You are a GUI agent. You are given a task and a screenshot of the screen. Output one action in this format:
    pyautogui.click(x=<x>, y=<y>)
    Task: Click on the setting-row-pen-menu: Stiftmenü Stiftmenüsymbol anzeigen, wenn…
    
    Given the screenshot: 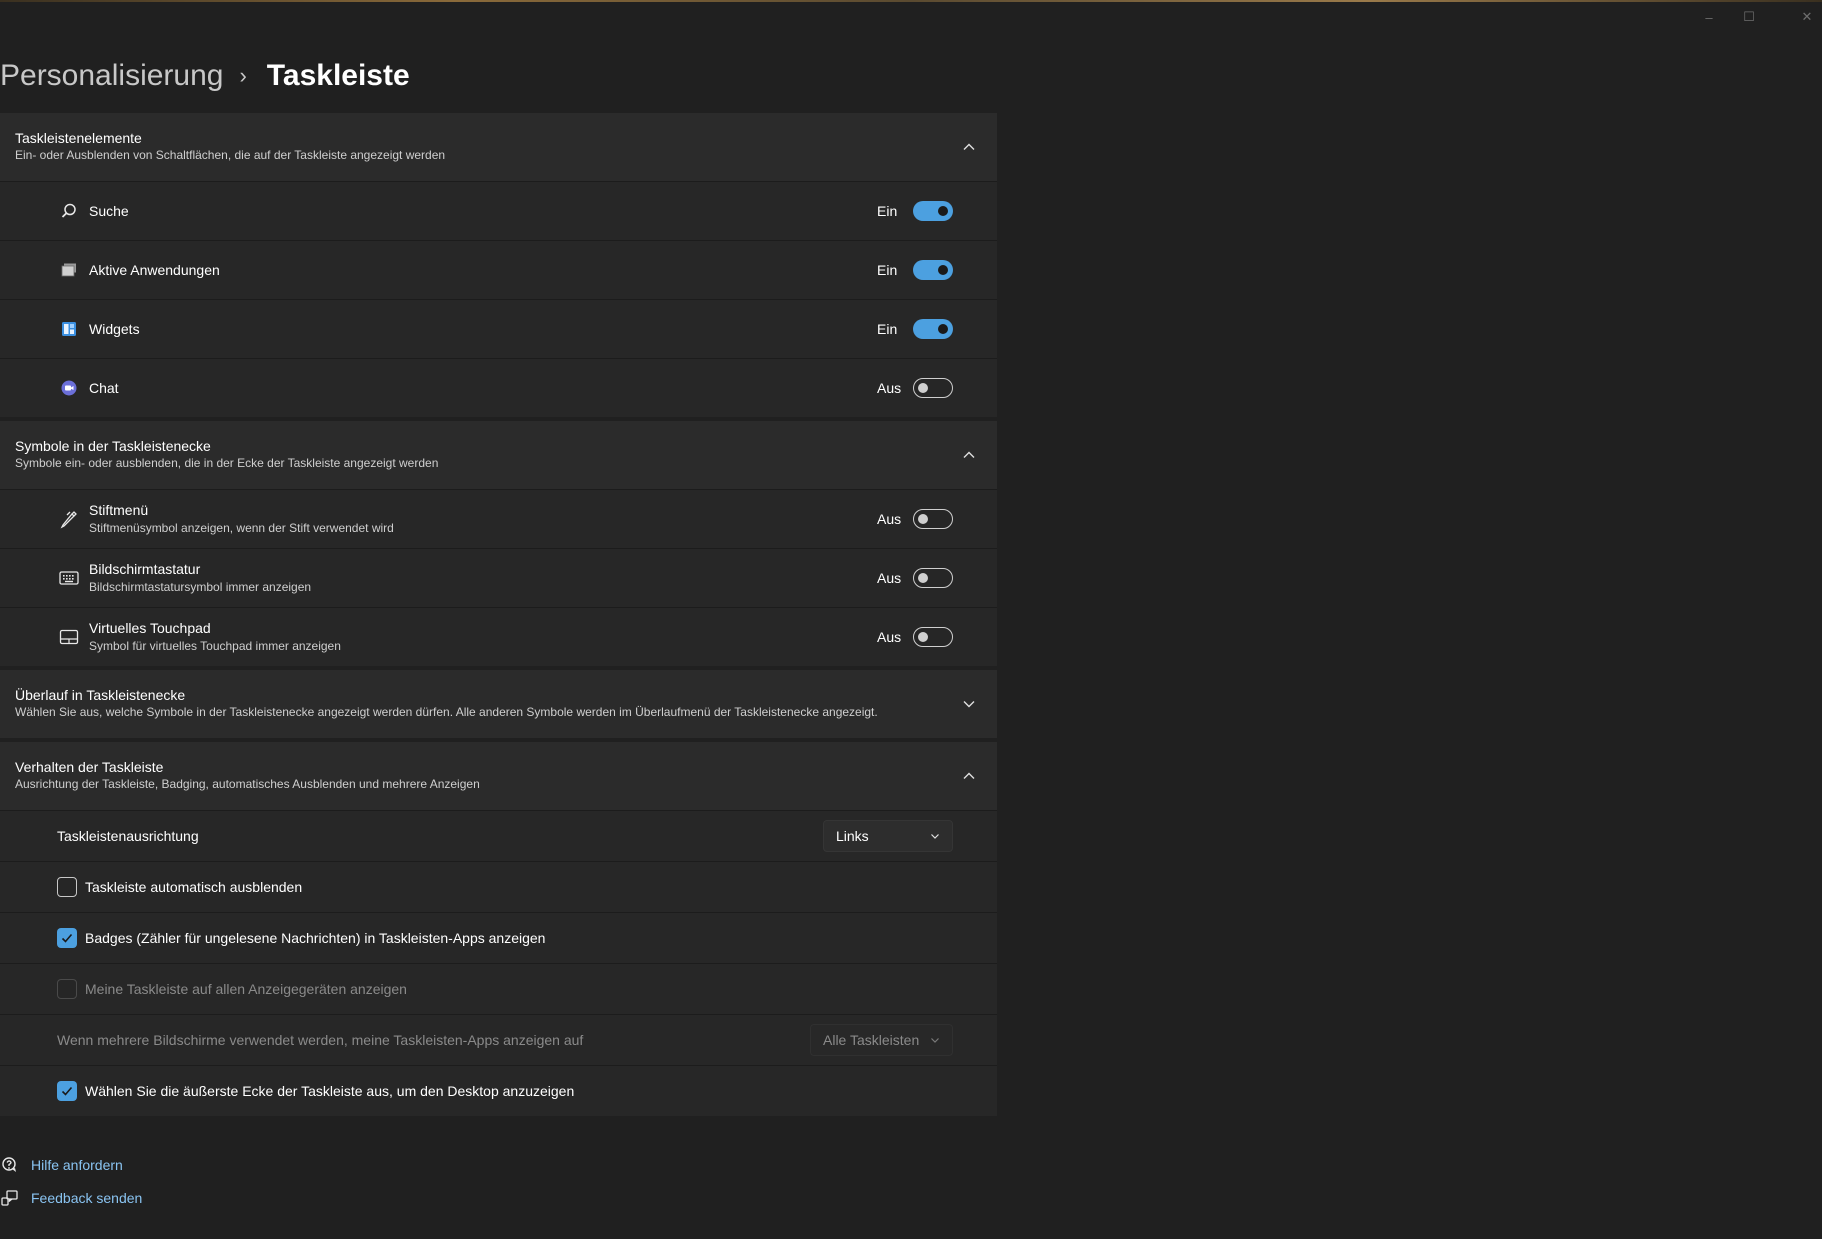 What is the action you would take?
    pyautogui.click(x=498, y=518)
    